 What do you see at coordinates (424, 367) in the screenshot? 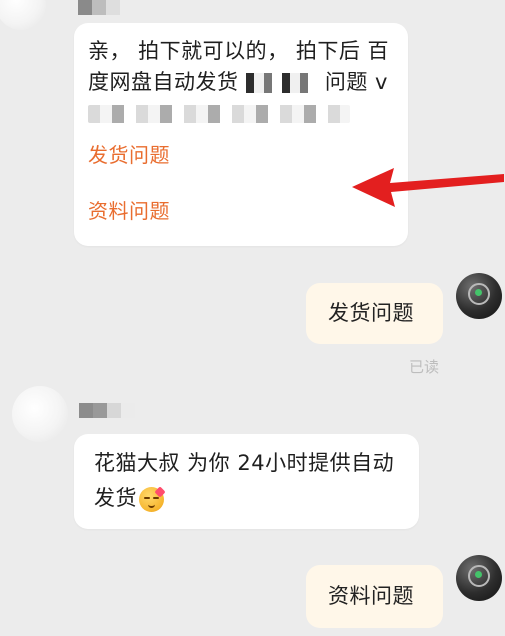
I see `read-status: 已读` at bounding box center [424, 367].